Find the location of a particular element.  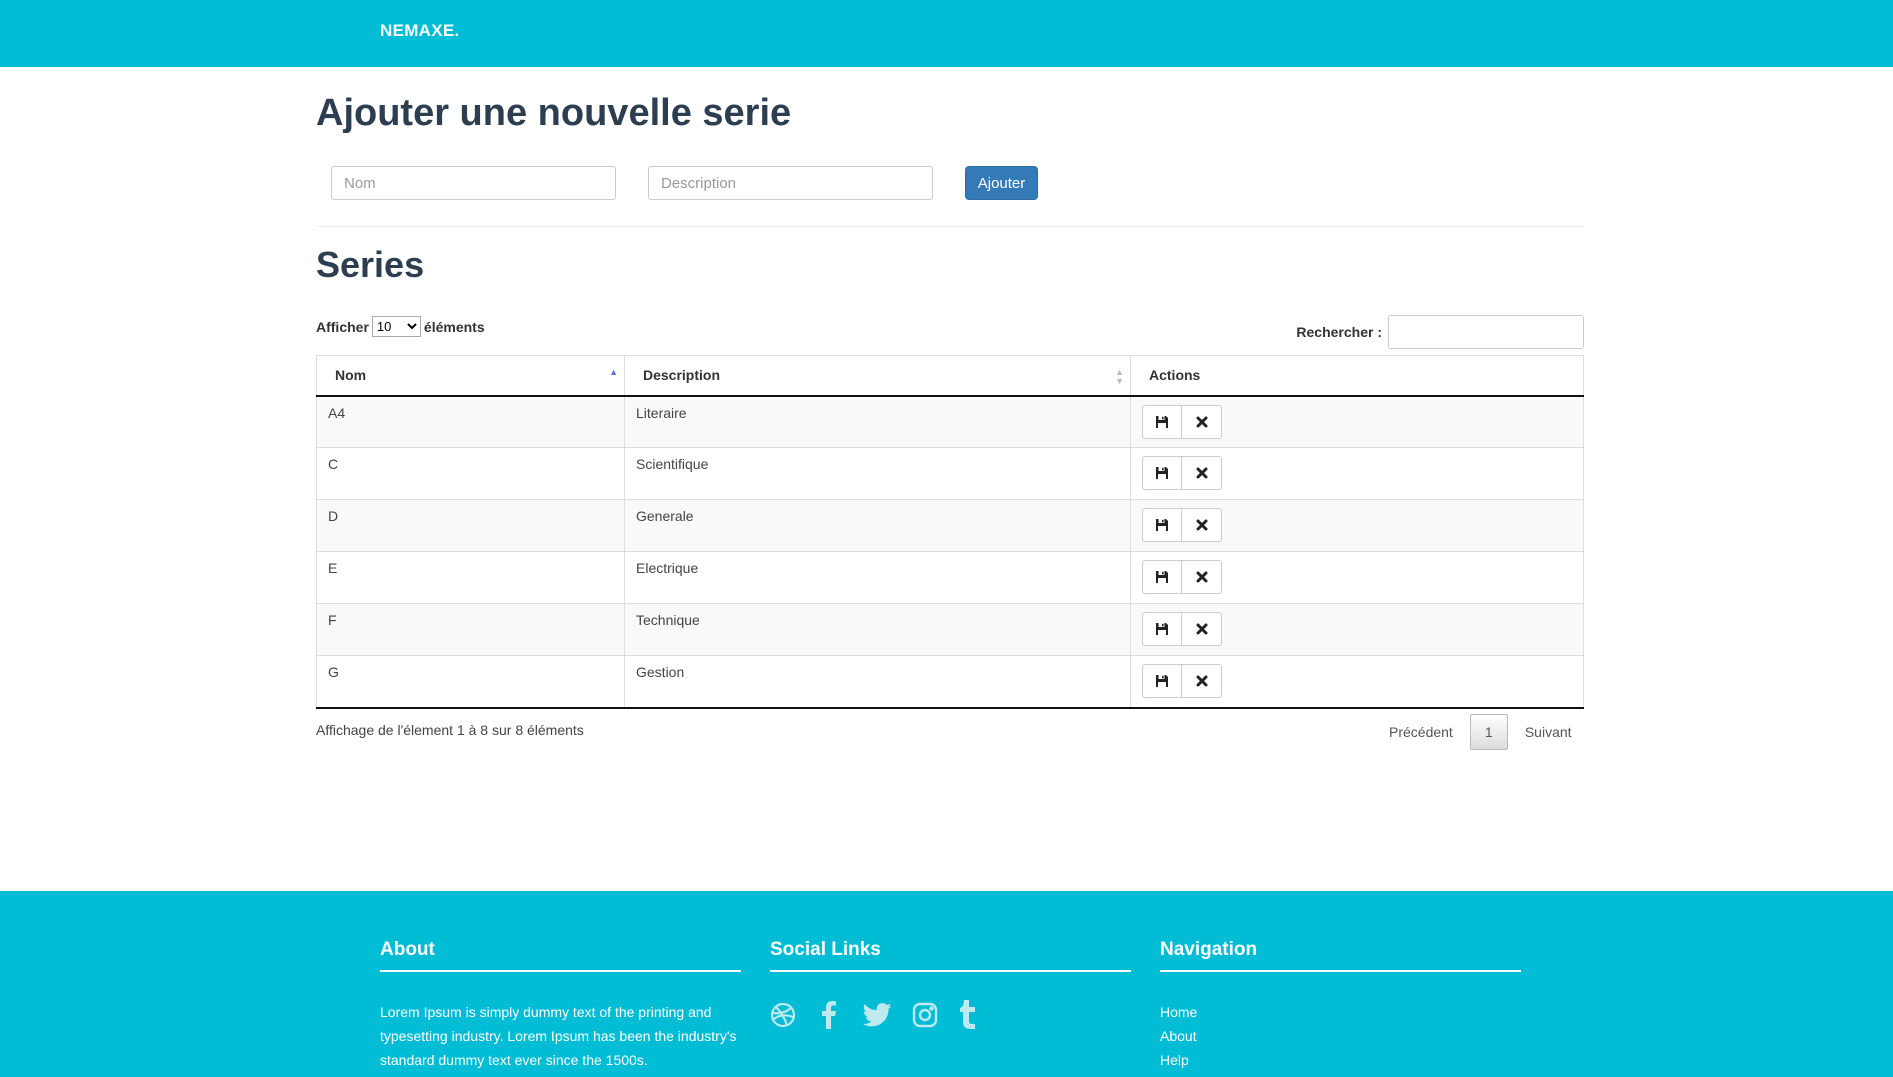

column-header-actions: Actions is located at coordinates (1357, 376).